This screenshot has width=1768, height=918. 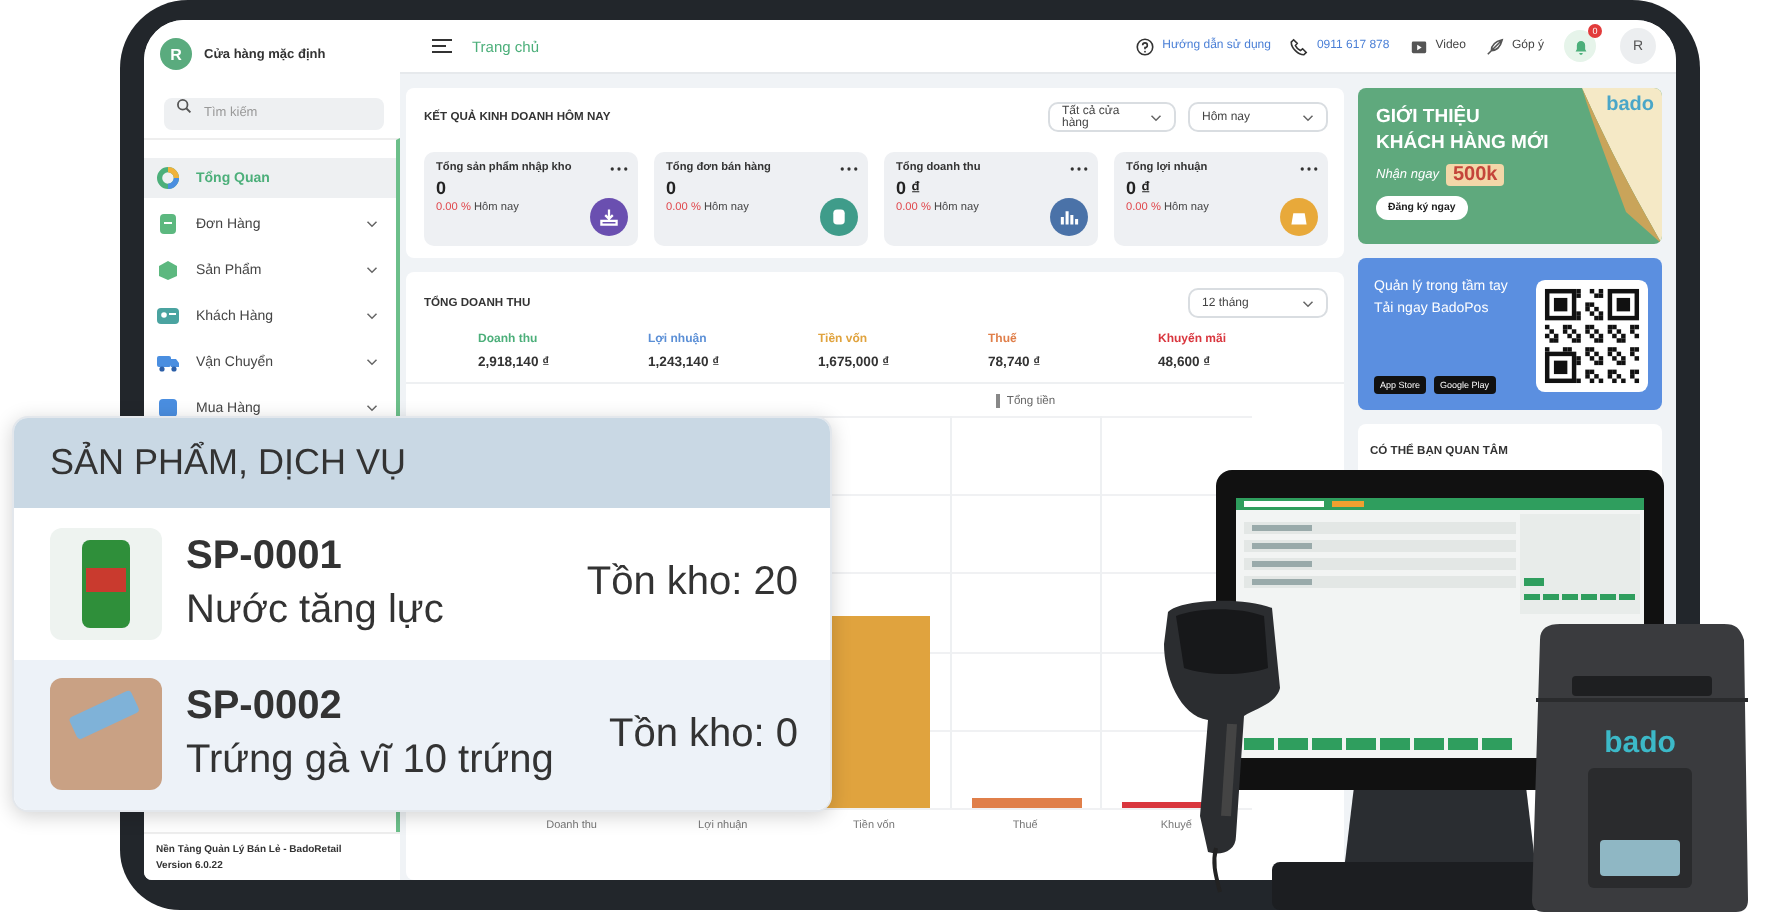 I want to click on printer-logo: bado, so click(x=1640, y=743).